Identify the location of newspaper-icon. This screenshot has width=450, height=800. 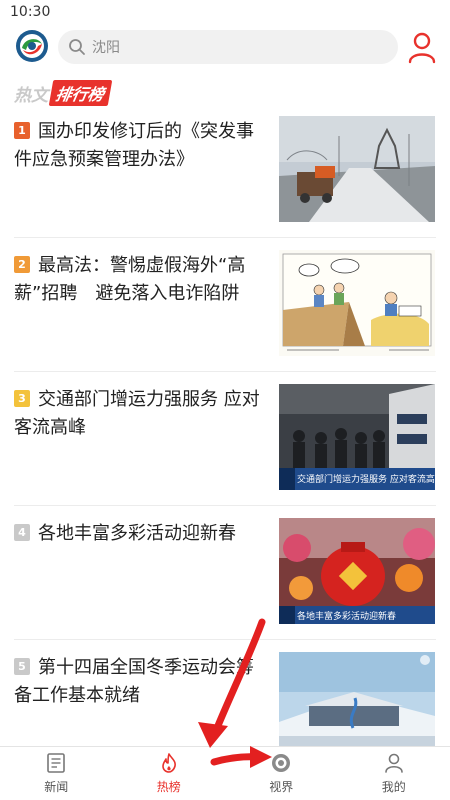
(56, 763).